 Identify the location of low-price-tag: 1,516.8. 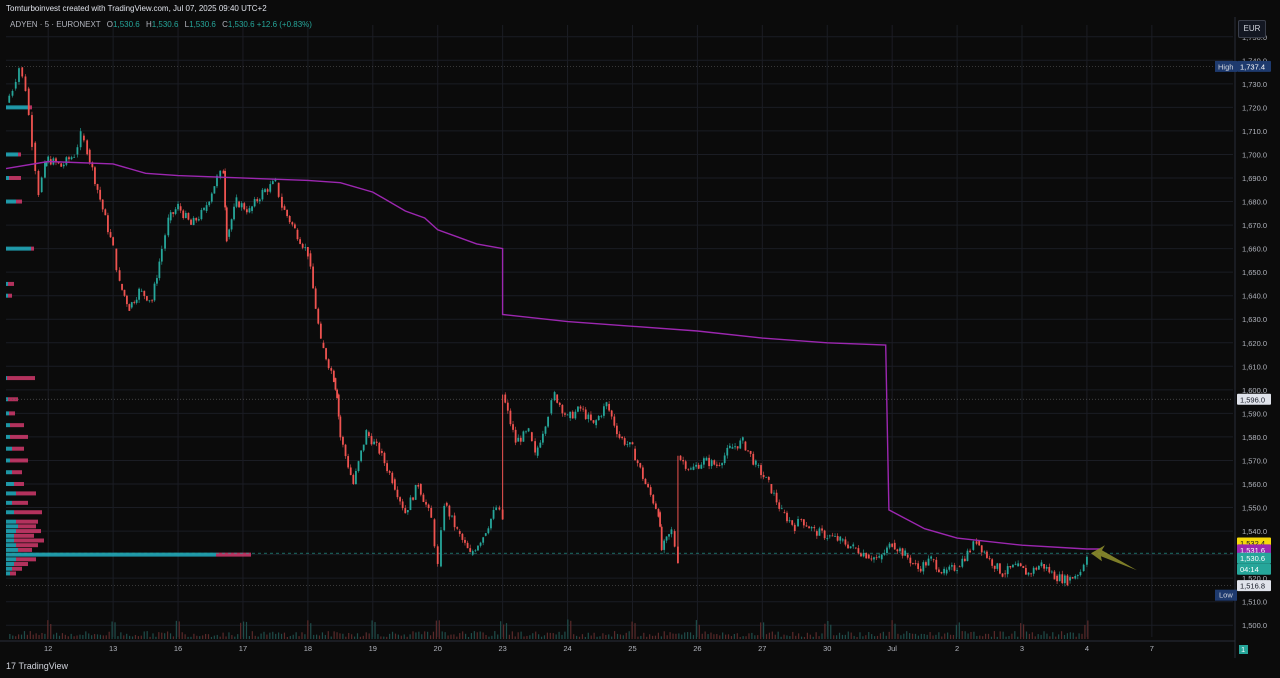
(1252, 586).